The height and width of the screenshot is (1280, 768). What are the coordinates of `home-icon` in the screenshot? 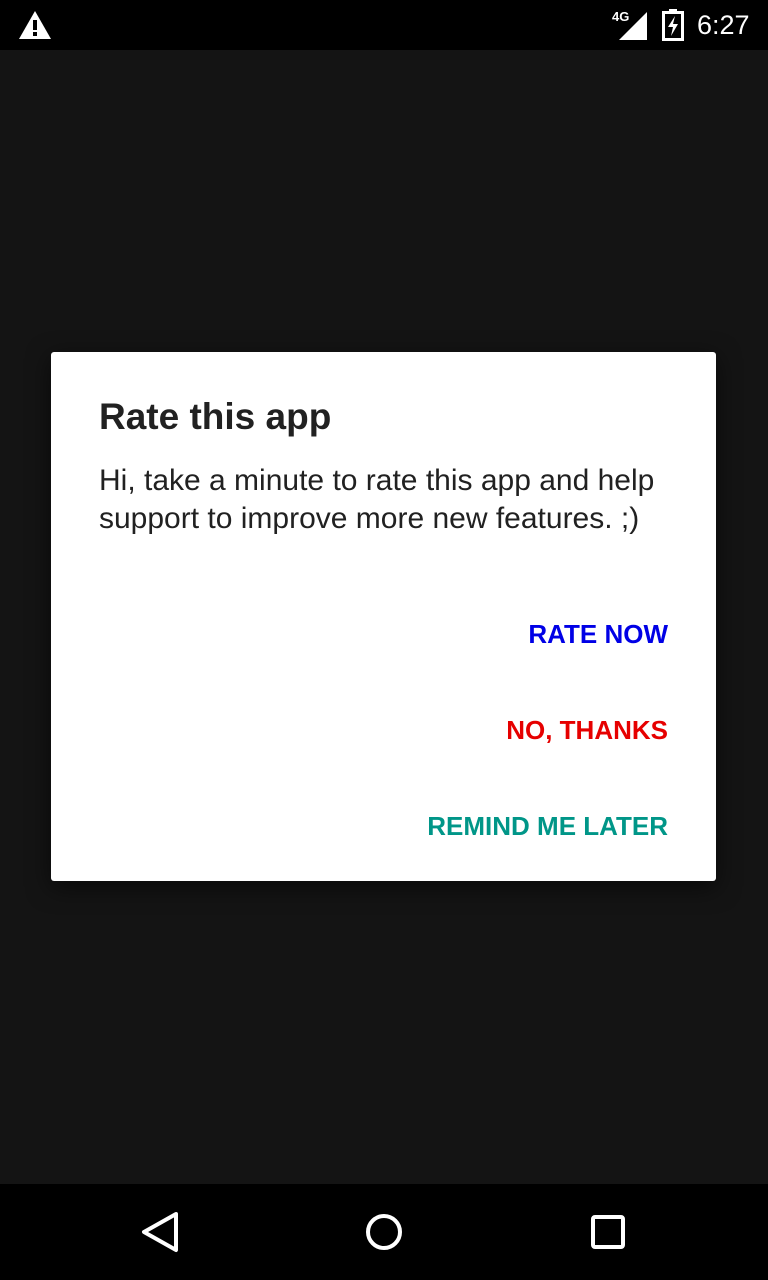 It's located at (384, 1232).